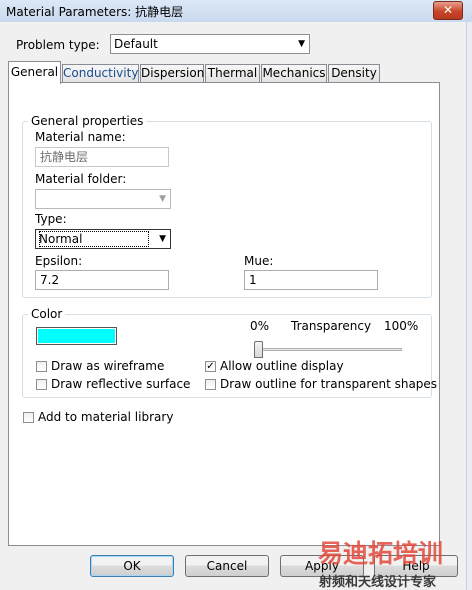 Image resolution: width=472 pixels, height=590 pixels. Describe the element at coordinates (282, 366) in the screenshot. I see `allow-outline-label: Allow outline display` at that location.